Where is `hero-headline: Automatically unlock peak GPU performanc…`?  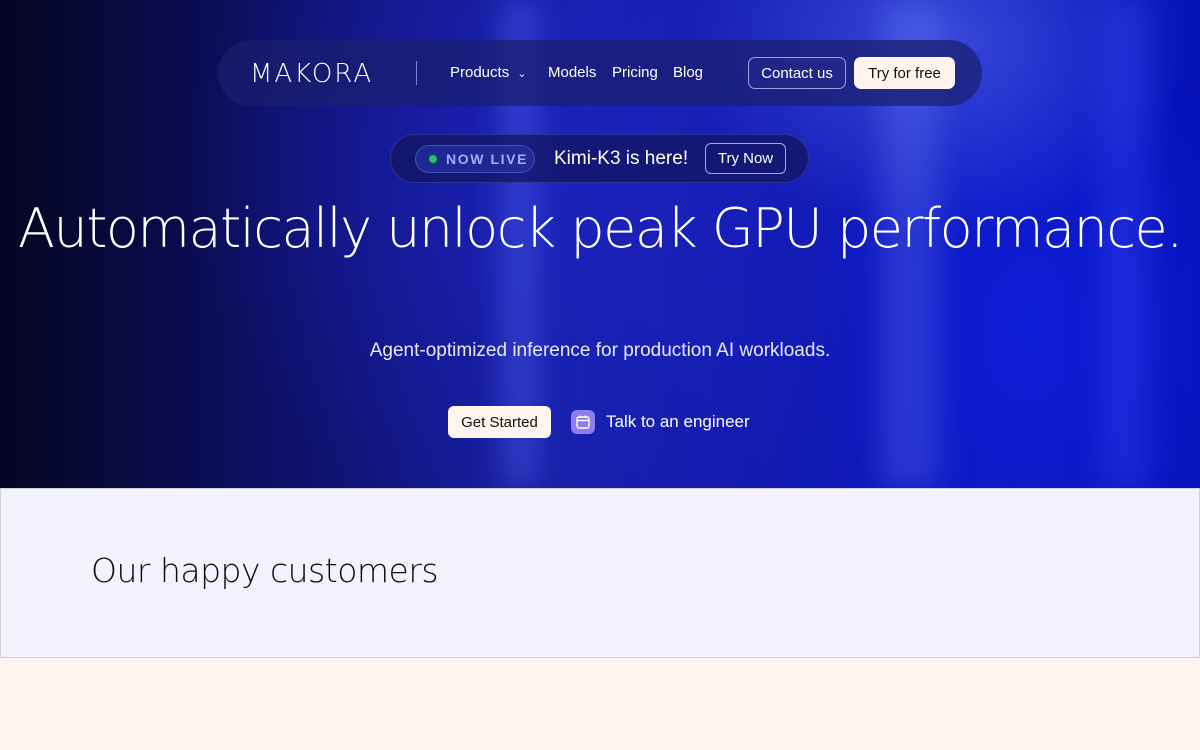 hero-headline: Automatically unlock peak GPU performanc… is located at coordinates (600, 228).